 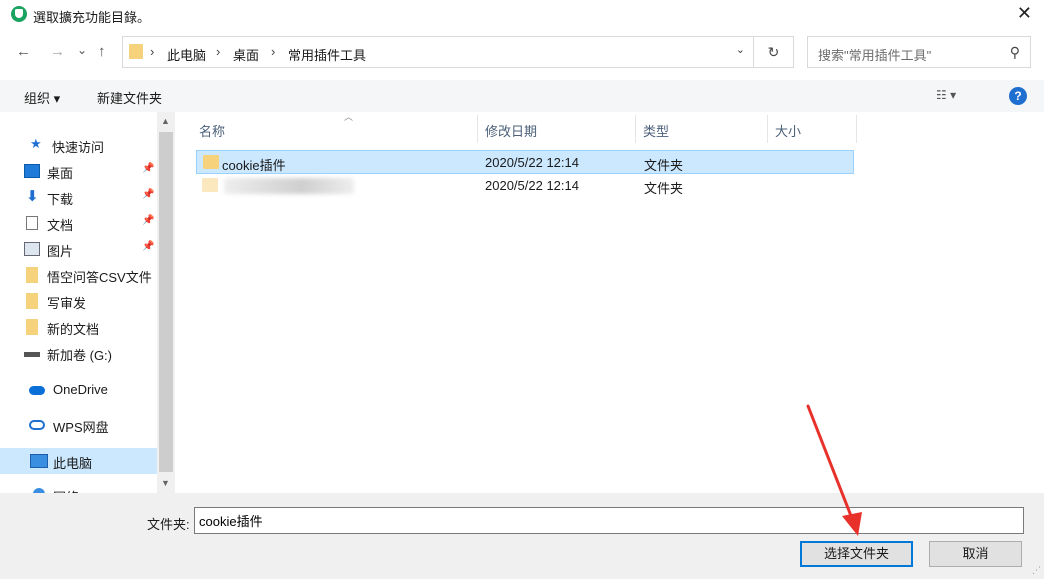 I want to click on sidebar-item-downloads: ⬇ 下载 📌, so click(x=78, y=197).